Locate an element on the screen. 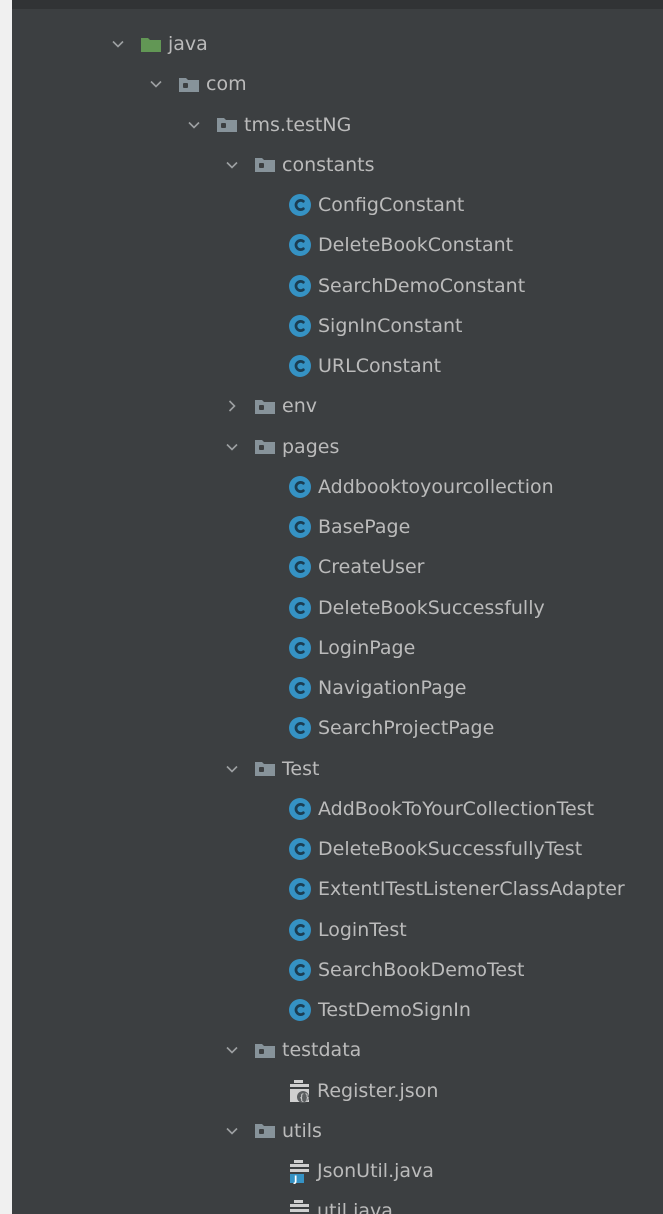  tree-node-createuser: CreateUser is located at coordinates (337, 567).